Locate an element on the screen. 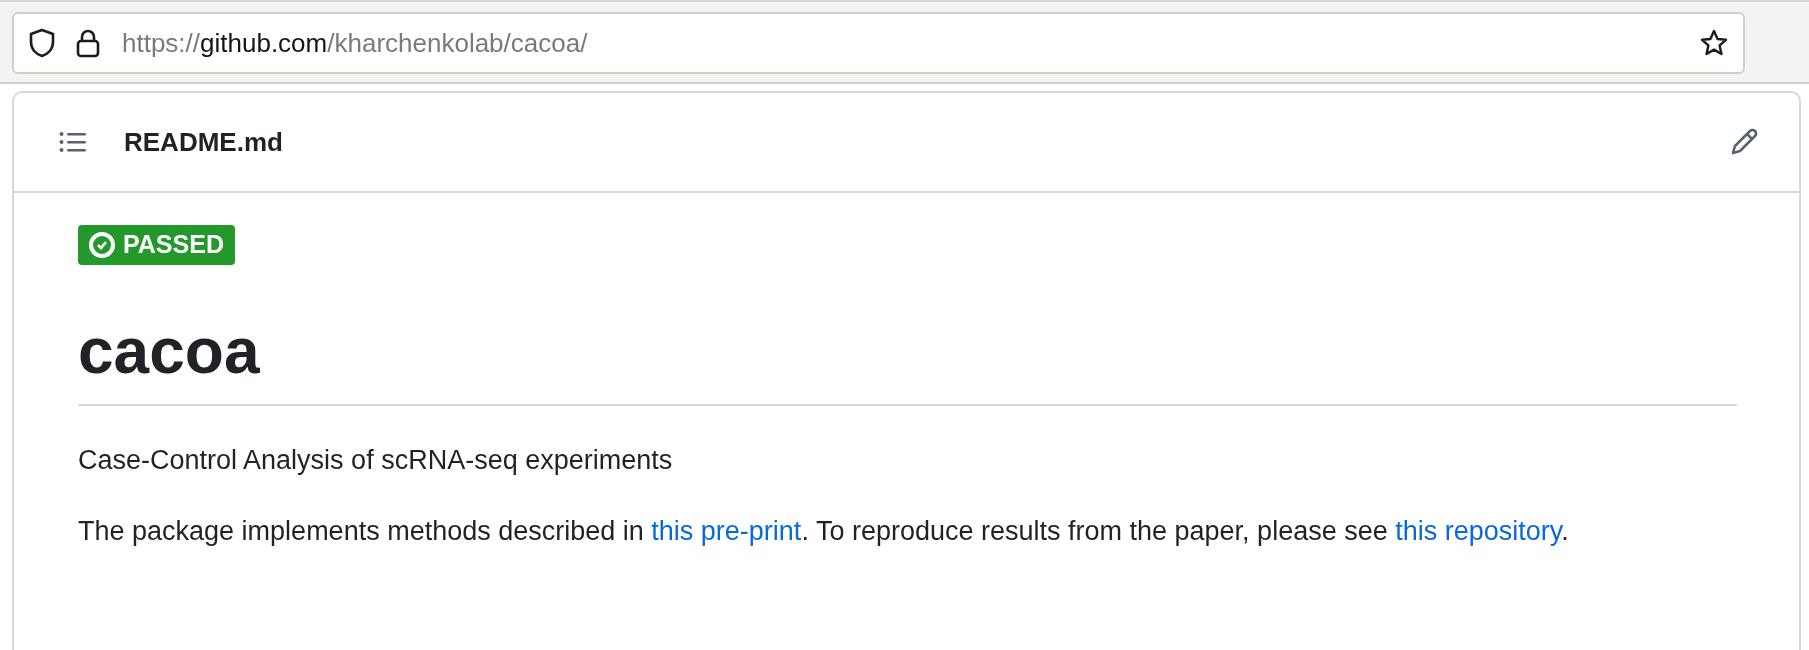 Image resolution: width=1809 pixels, height=650 pixels. lock-icon is located at coordinates (88, 43).